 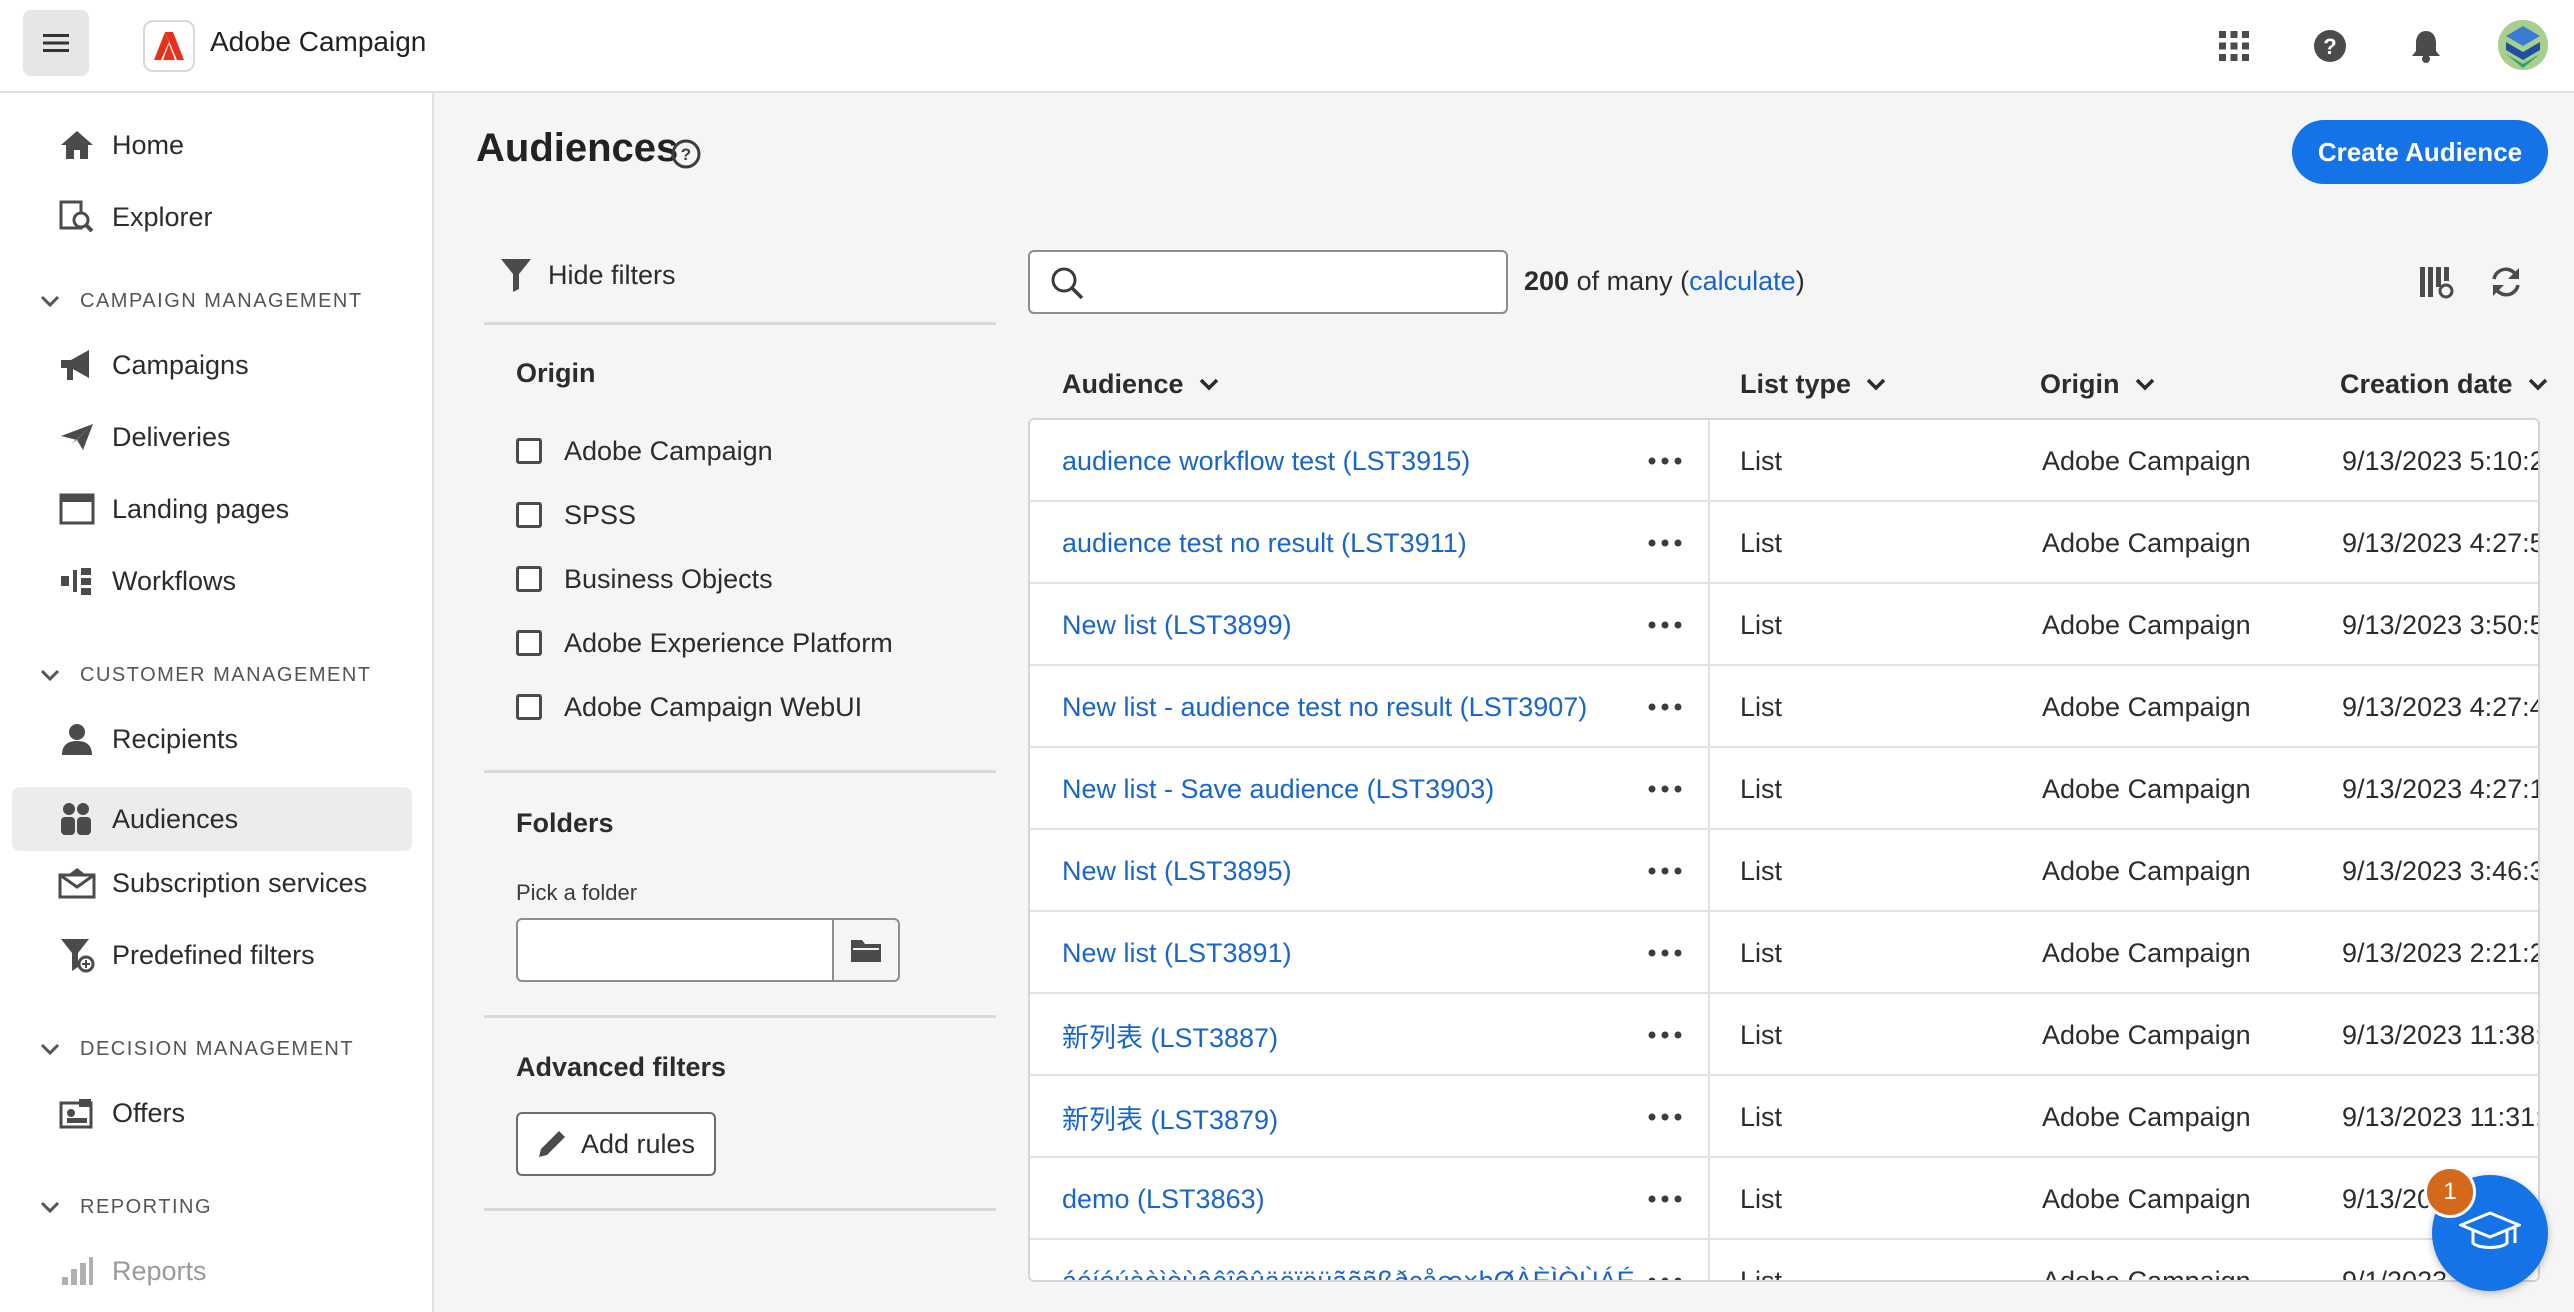 I want to click on help-button: ?, so click(x=2330, y=46).